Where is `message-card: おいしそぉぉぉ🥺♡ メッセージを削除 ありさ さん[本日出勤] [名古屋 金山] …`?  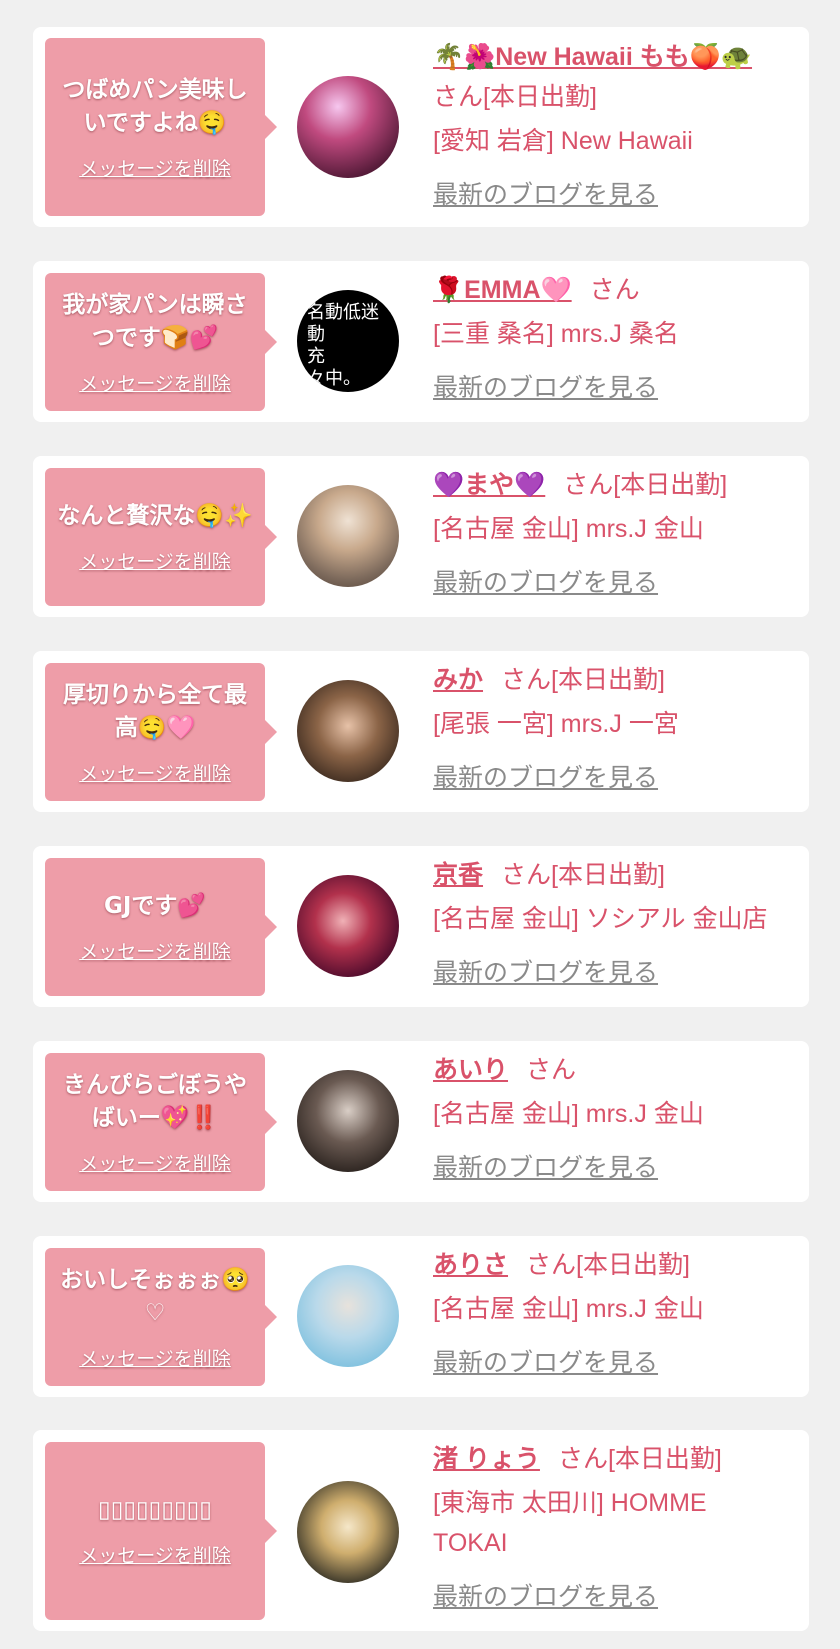 message-card: おいしそぉぉぉ🥺♡ メッセージを削除 ありさ さん[本日出勤] [名古屋 金山] … is located at coordinates (421, 1316).